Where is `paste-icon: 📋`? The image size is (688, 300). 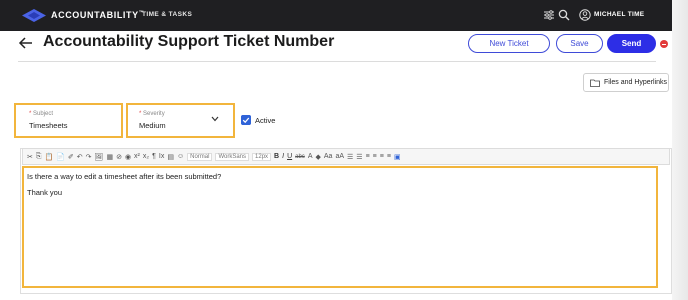
paste-icon: 📋 is located at coordinates (48, 157).